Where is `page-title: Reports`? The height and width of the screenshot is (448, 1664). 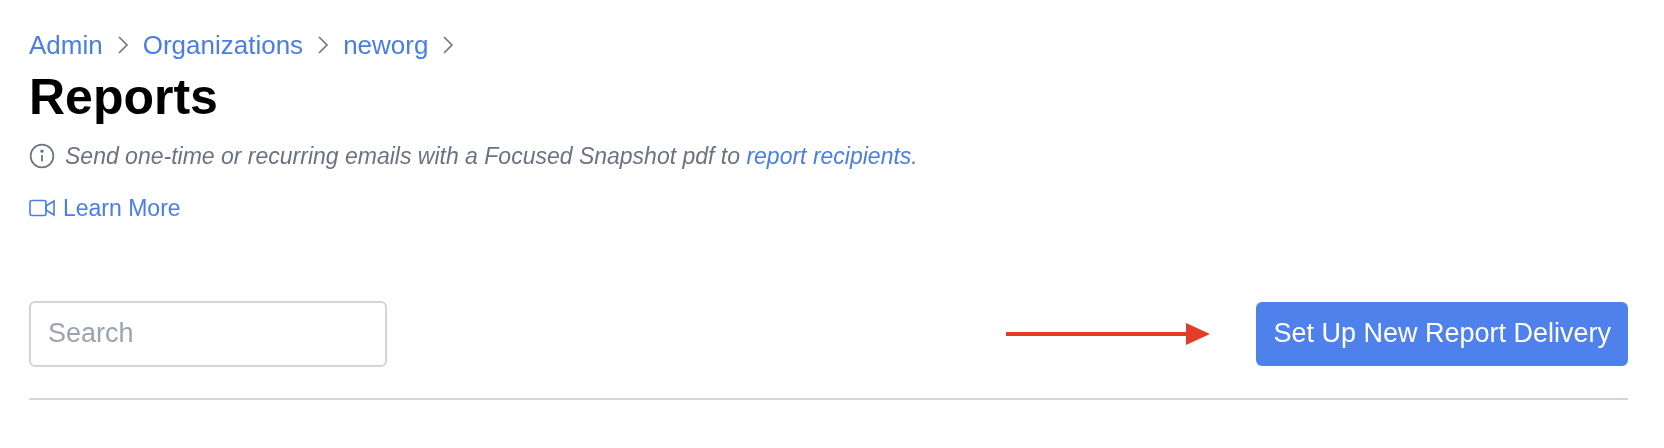 page-title: Reports is located at coordinates (124, 97).